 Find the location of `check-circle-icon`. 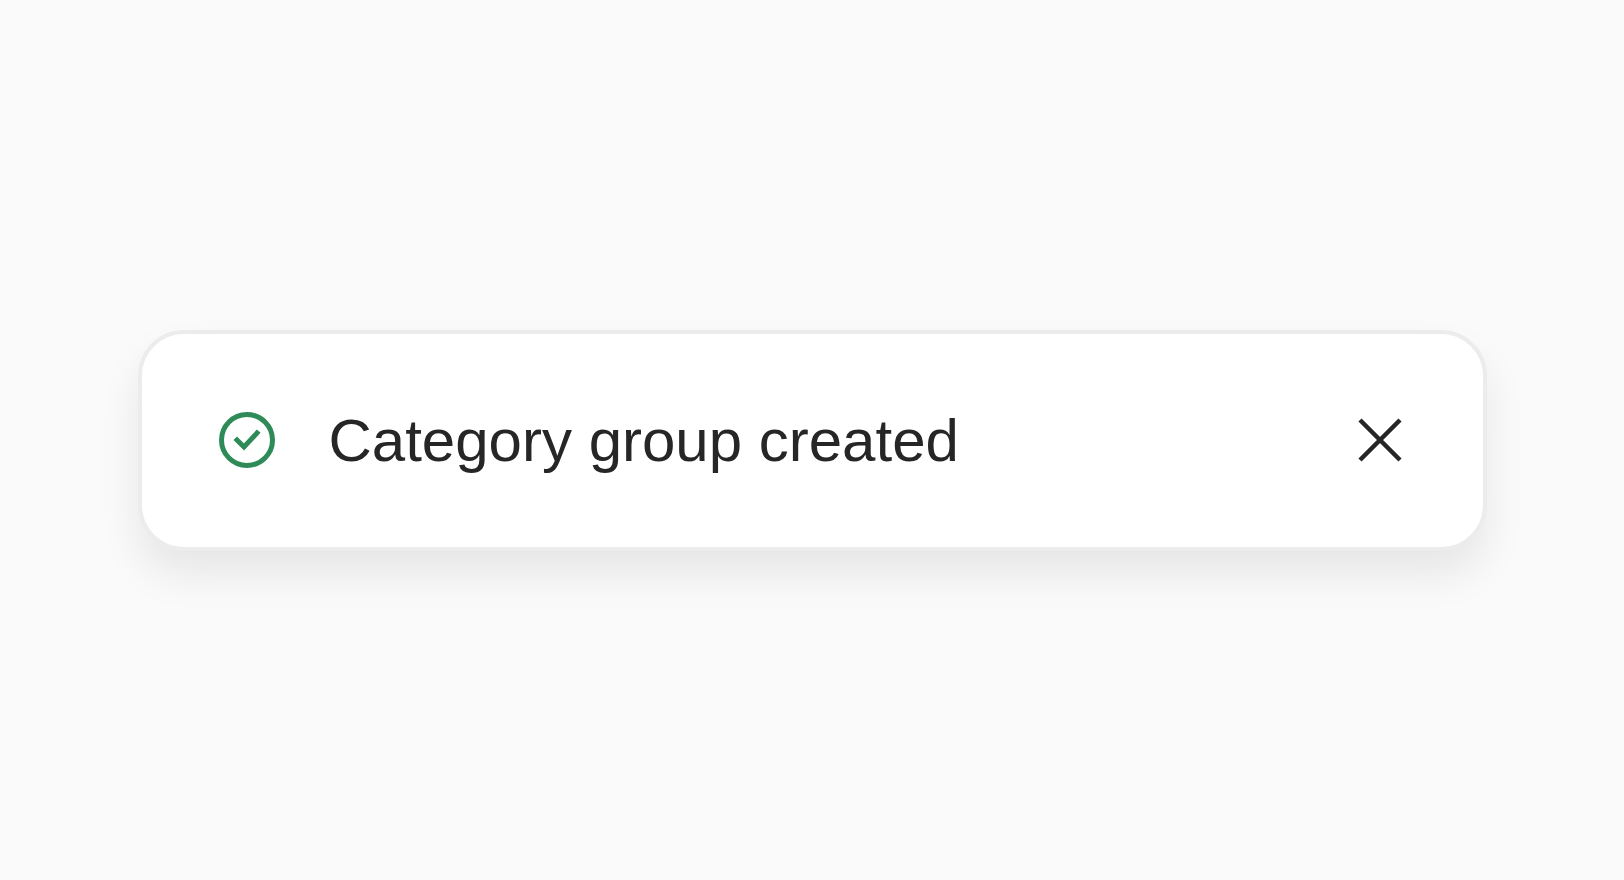

check-circle-icon is located at coordinates (246, 440).